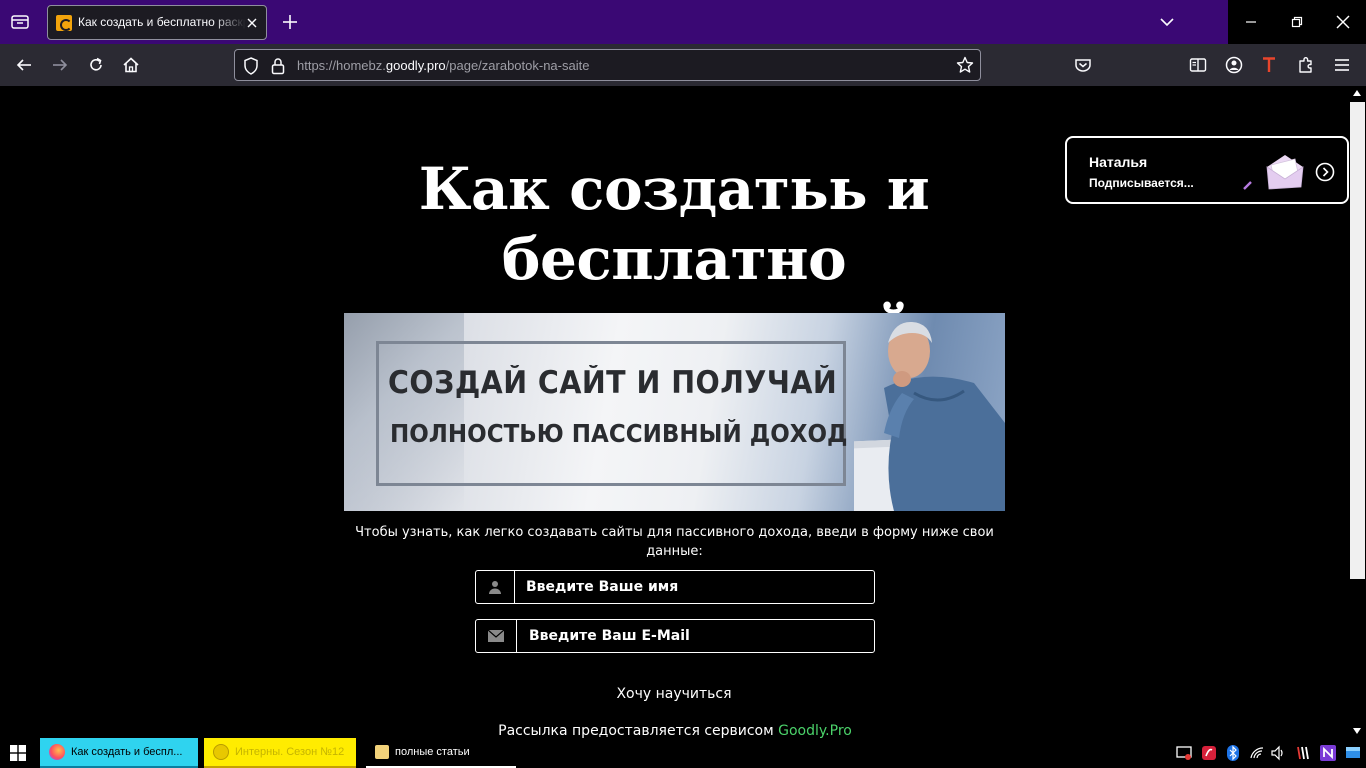 This screenshot has height=768, width=1366. I want to click on service-footer-text: Рассылка предоставляется сервисом, so click(638, 730).